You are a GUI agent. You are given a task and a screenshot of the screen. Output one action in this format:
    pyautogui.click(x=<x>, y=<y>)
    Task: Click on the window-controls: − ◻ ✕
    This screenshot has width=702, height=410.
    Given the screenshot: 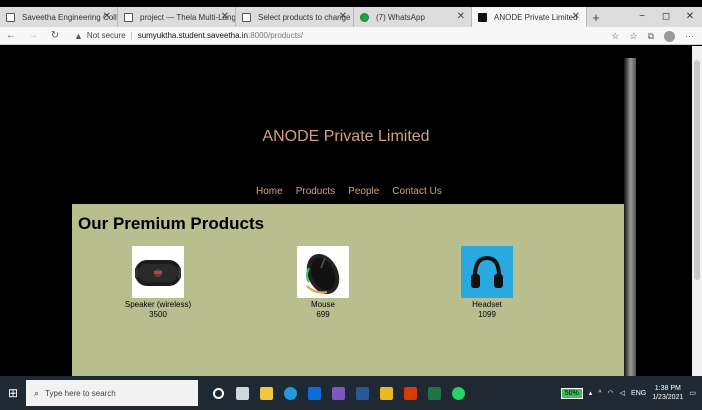 What is the action you would take?
    pyautogui.click(x=666, y=17)
    